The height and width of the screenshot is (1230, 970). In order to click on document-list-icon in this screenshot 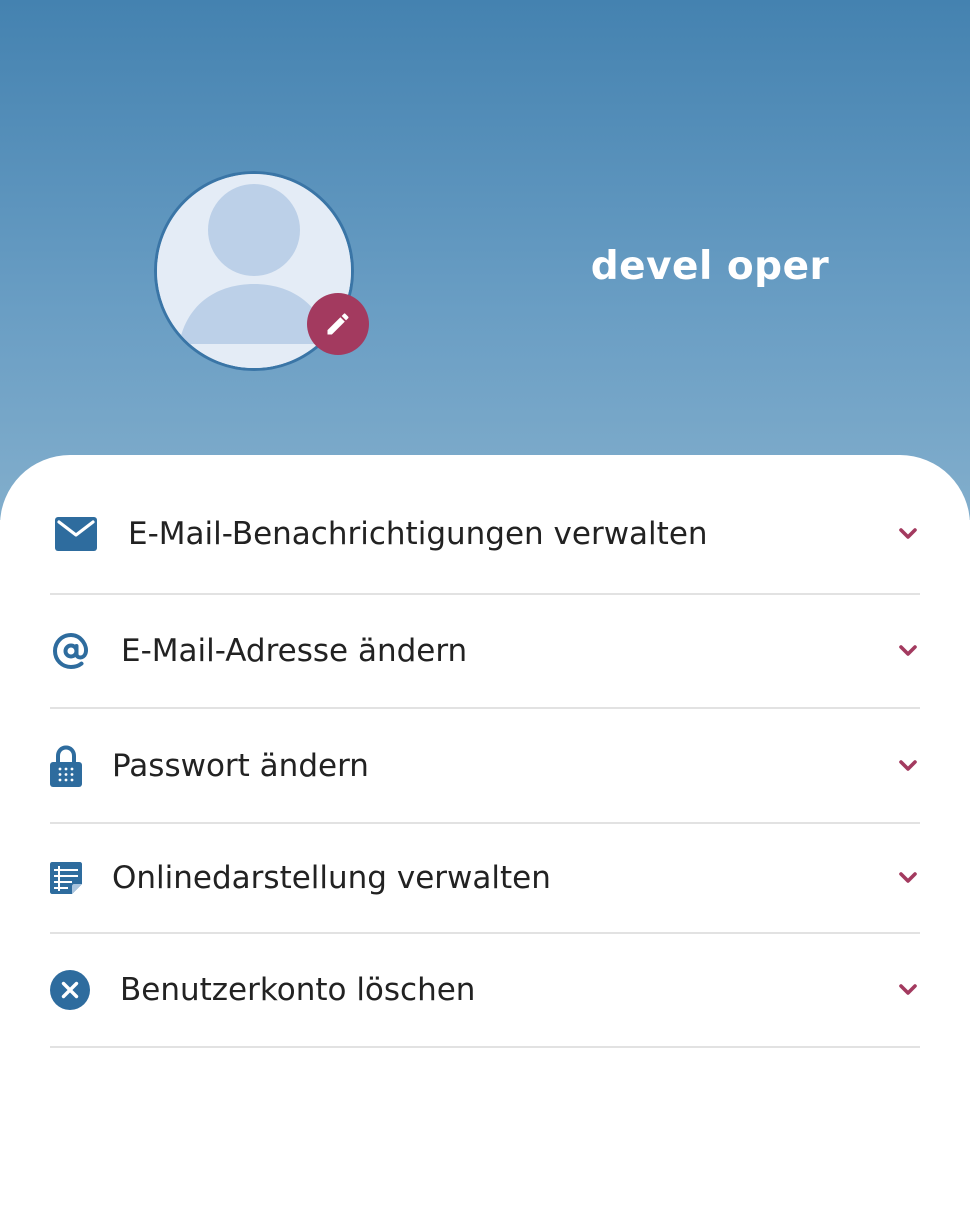, I will do `click(66, 878)`.